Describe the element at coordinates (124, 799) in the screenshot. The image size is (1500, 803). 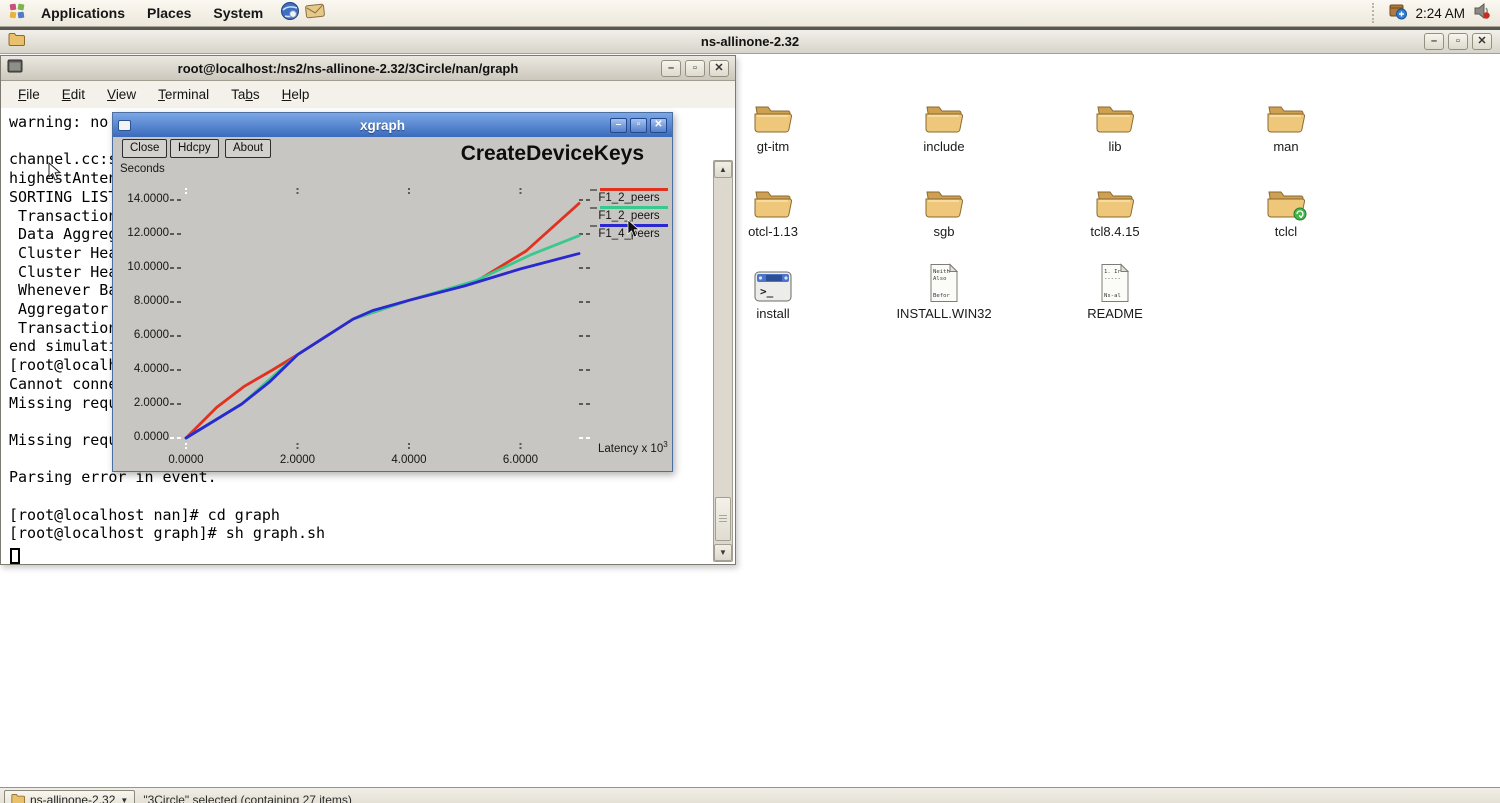
I see `chevron-down-icon: ▼` at that location.